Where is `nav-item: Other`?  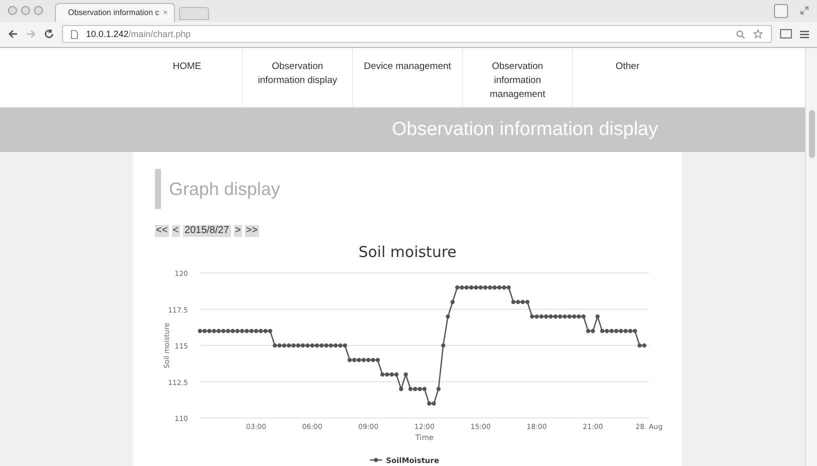
nav-item: Other is located at coordinates (627, 77).